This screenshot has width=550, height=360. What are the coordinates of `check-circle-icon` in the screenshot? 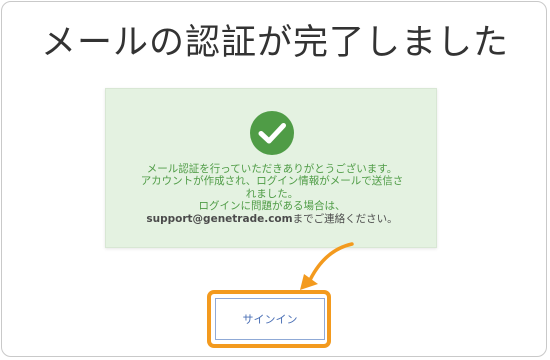 It's located at (272, 133).